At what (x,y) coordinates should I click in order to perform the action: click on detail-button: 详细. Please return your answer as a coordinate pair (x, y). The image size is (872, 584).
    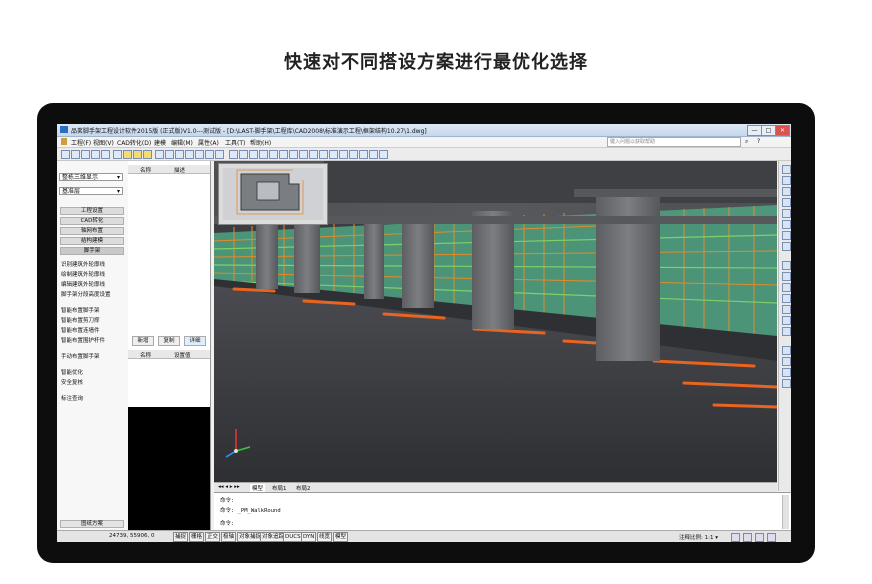
    Looking at the image, I should click on (195, 341).